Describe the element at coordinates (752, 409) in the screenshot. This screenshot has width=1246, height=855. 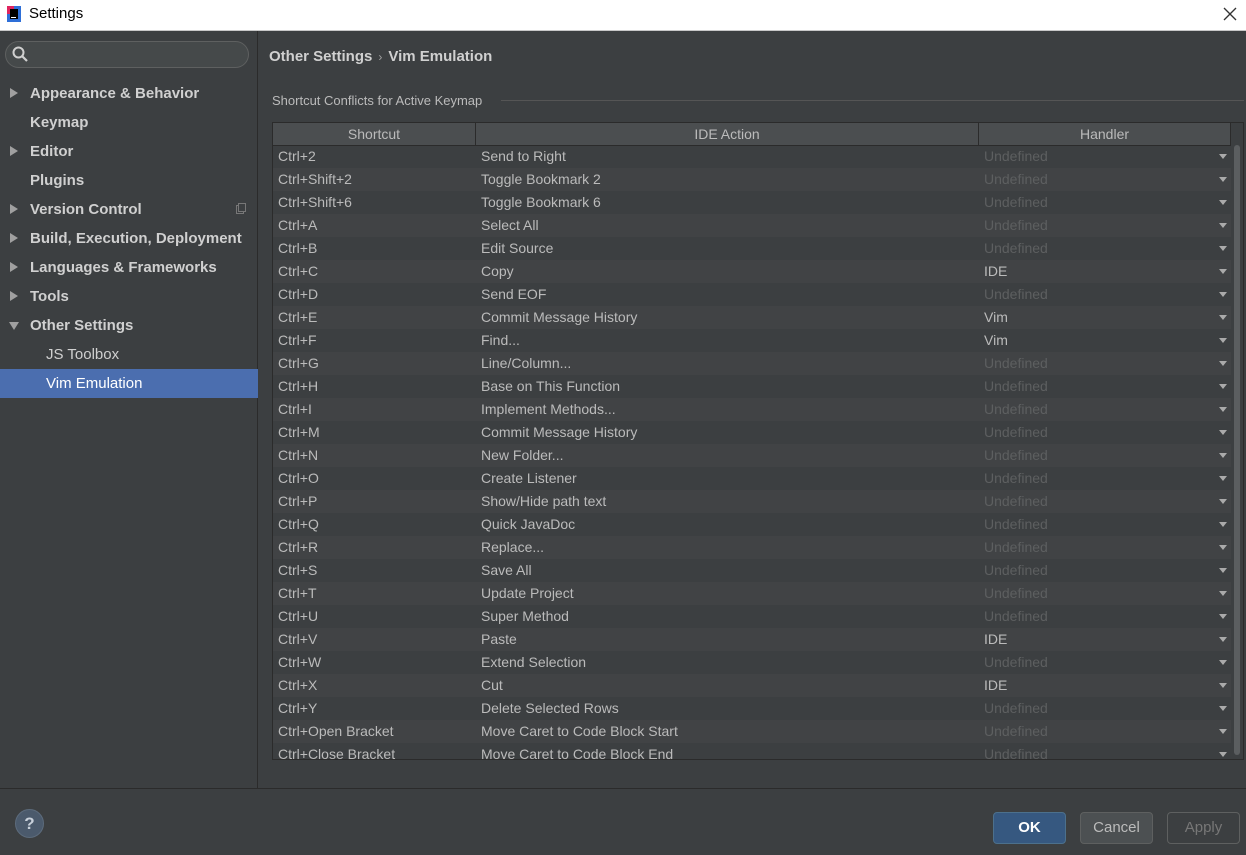
I see `table-row: Ctrl+I Implement Methods... Undefined` at that location.